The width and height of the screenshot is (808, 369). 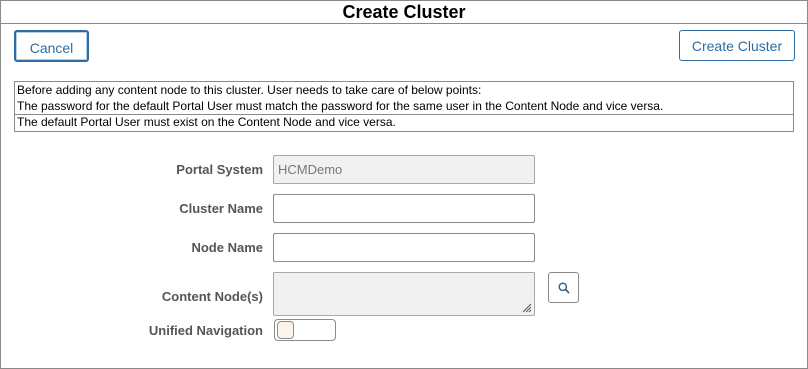 What do you see at coordinates (404, 247) in the screenshot?
I see `node-name-input` at bounding box center [404, 247].